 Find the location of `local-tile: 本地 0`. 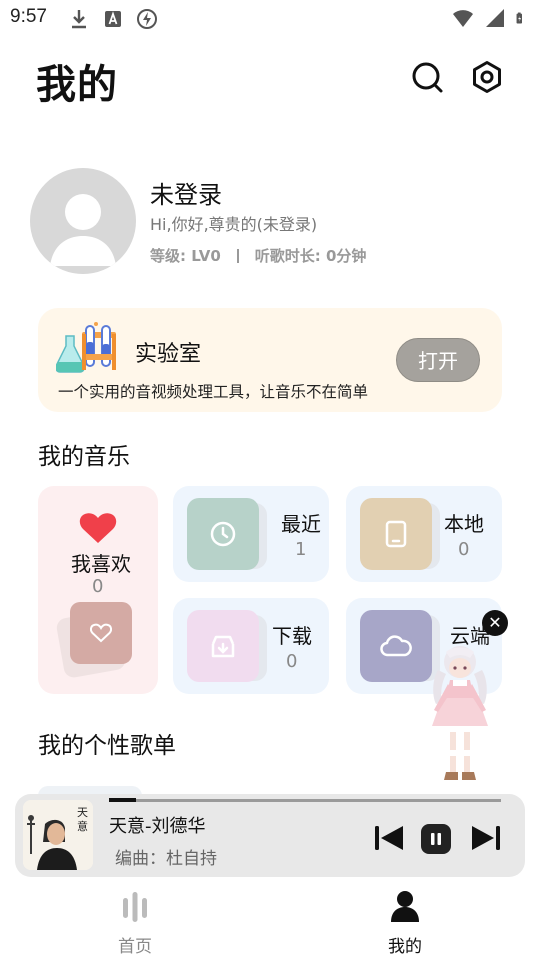

local-tile: 本地 0 is located at coordinates (424, 534).